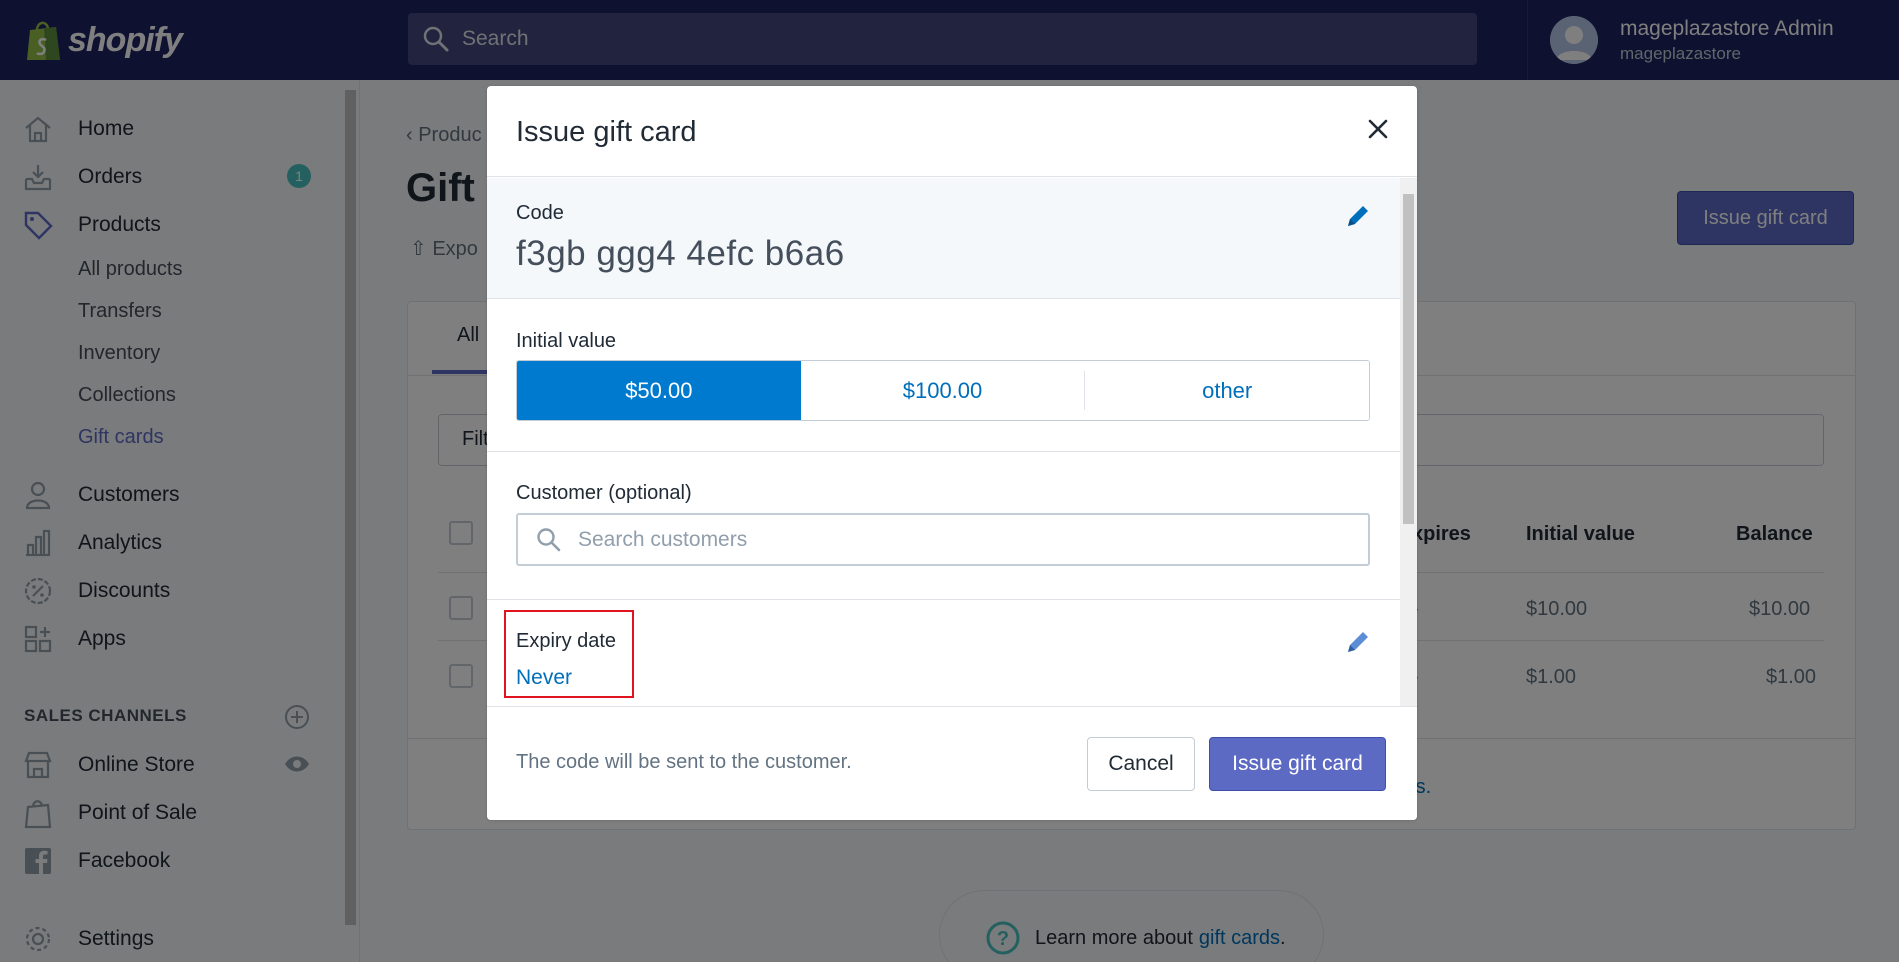 This screenshot has height=962, width=1899. I want to click on modal-header: Issue gift card, so click(952, 131).